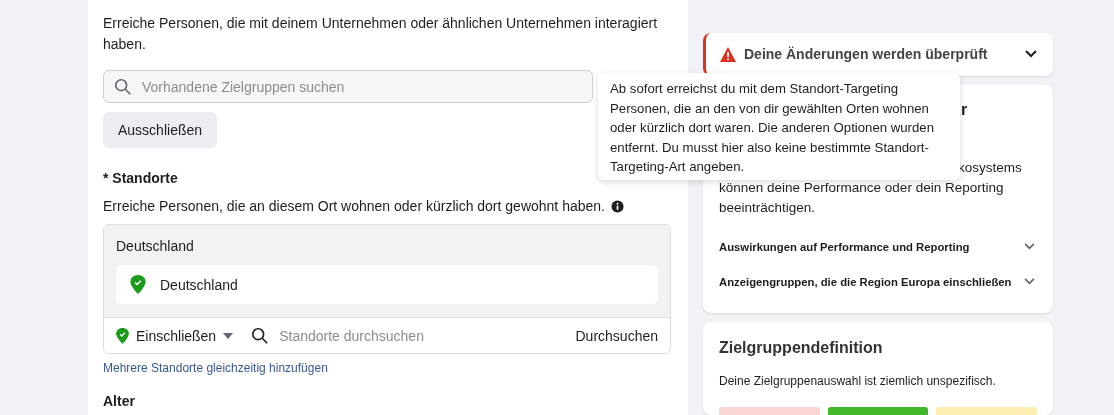 Image resolution: width=1114 pixels, height=415 pixels. Describe the element at coordinates (878, 246) in the screenshot. I see `accordion-row: Auswirkungen auf Performance und Reporting` at that location.